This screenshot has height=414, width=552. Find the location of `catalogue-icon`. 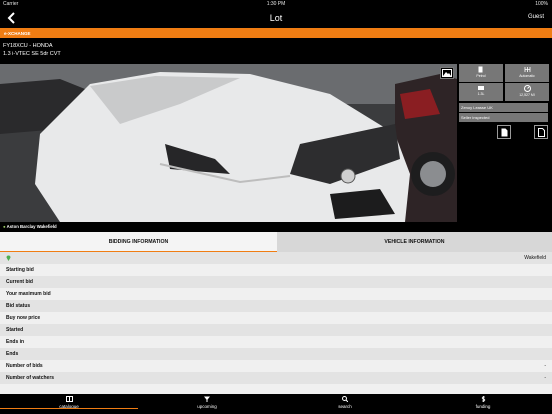

catalogue-icon is located at coordinates (69, 399).